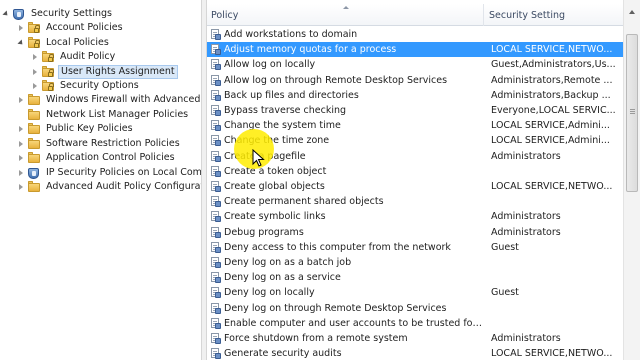  What do you see at coordinates (310, 49) in the screenshot?
I see `policy-name-cell: Adjust memory quotas for a process` at bounding box center [310, 49].